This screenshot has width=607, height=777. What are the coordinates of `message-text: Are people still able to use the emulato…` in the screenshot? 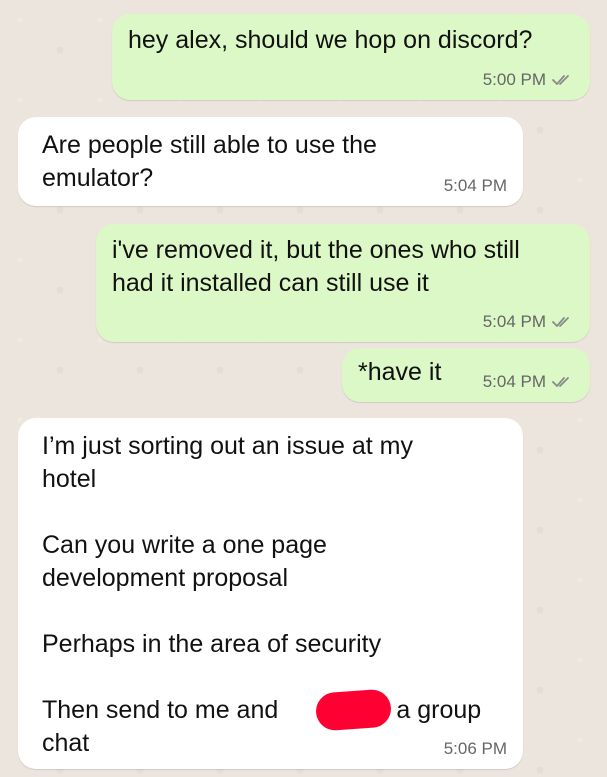 It's located at (209, 161).